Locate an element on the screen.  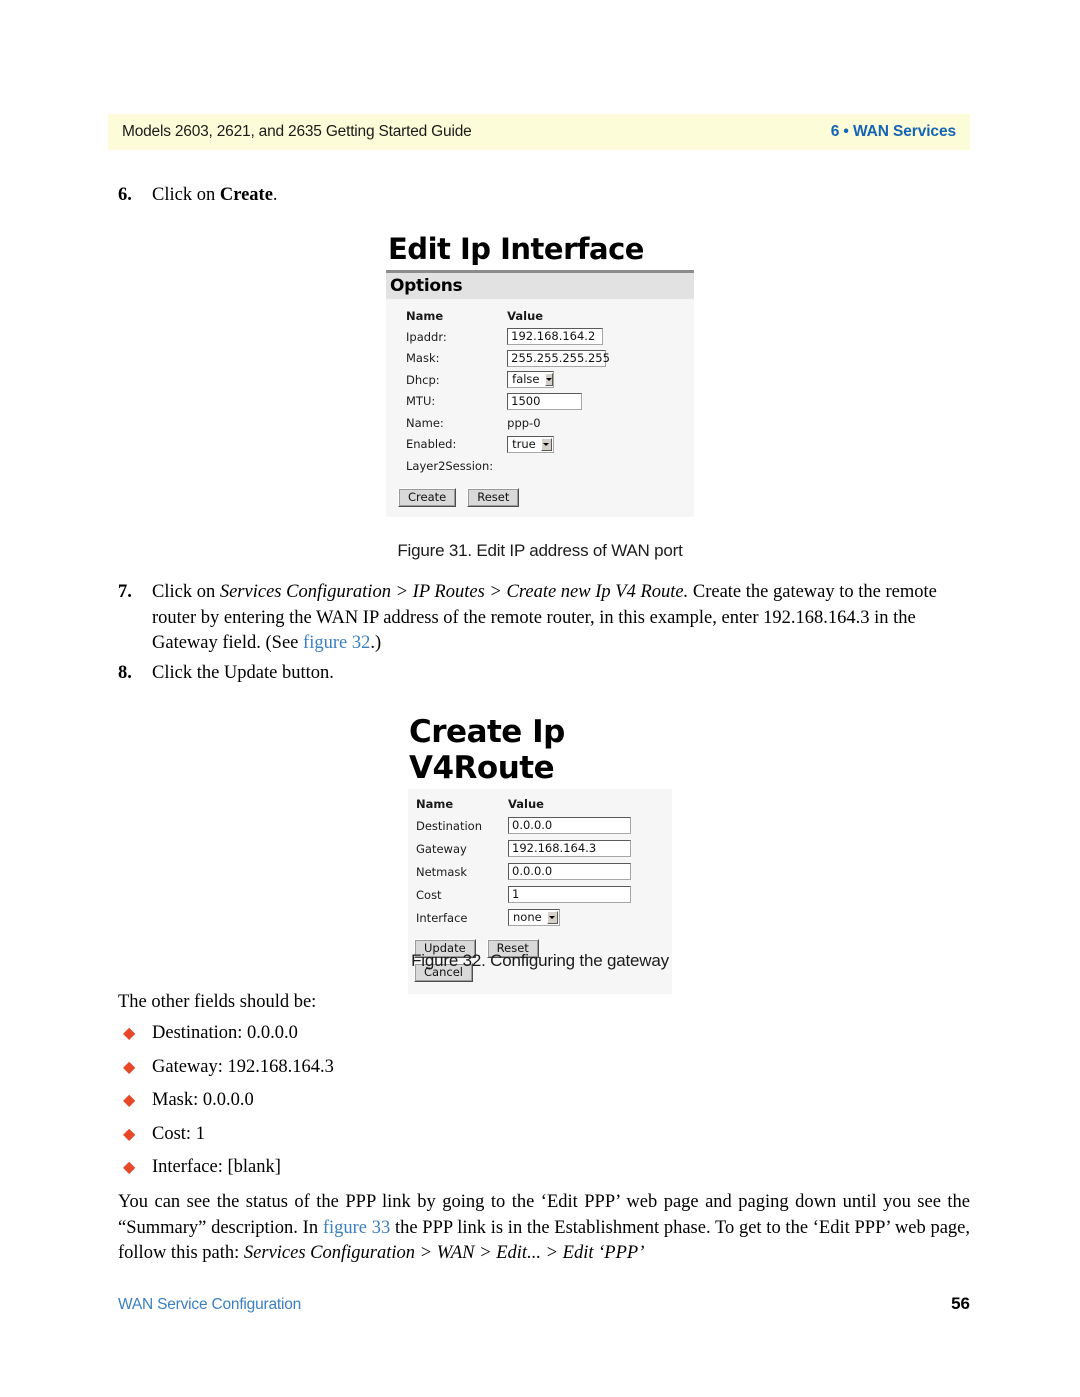
fig31-row-label: Layer2Session: is located at coordinates (450, 465).